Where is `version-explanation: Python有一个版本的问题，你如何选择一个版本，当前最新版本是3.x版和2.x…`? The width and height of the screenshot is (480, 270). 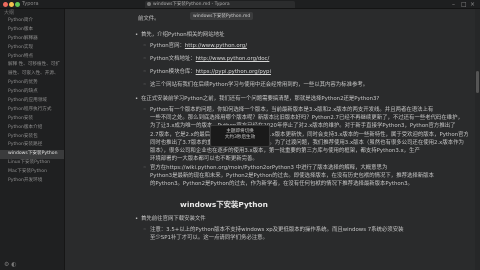
version-explanation: Python有一个版本的问题，你如何选择一个版本，当前最新版本是3.x版和2.x… is located at coordinates (305, 134).